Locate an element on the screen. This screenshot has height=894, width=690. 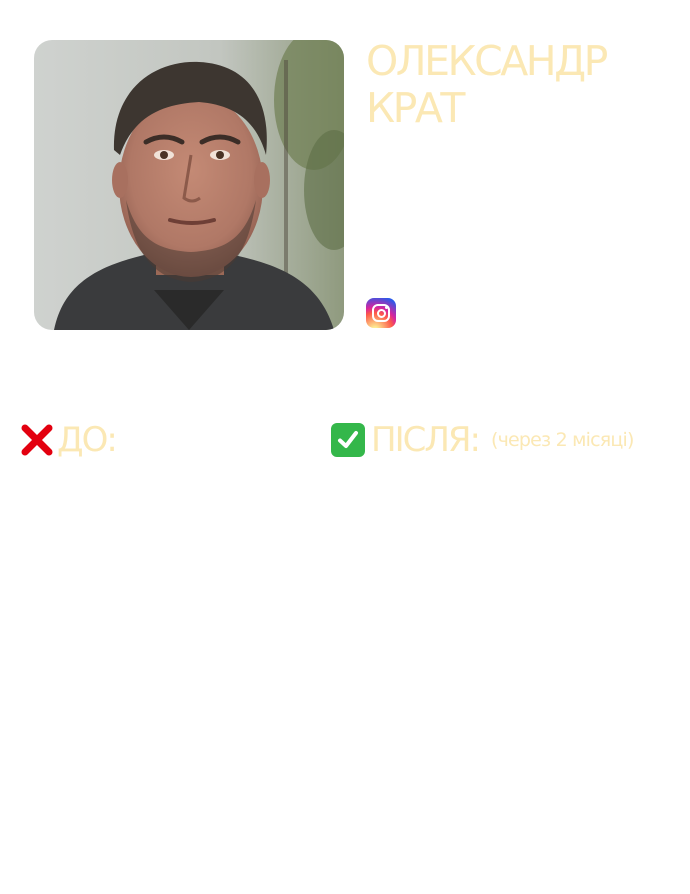
check-mark-glyph is located at coordinates (348, 439).